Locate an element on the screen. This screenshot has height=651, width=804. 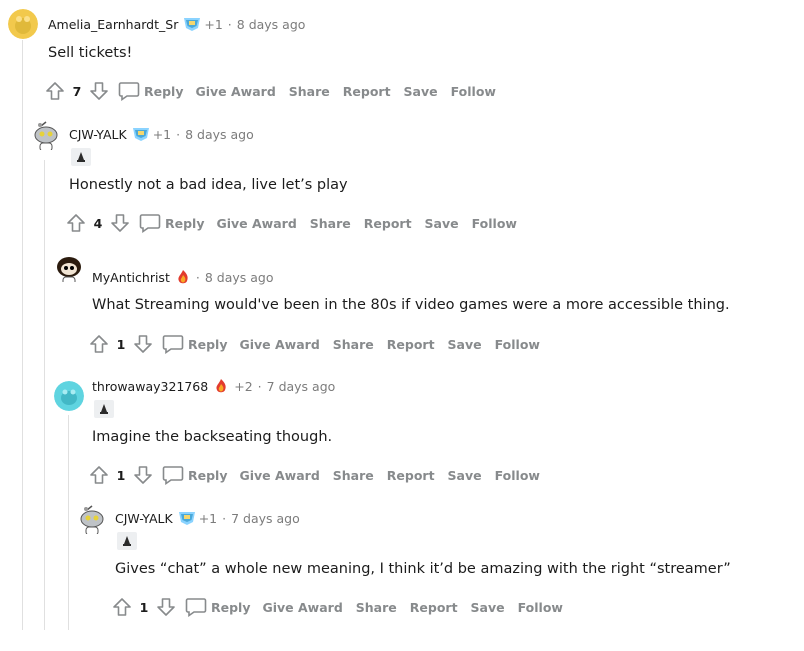
username: MyAntichrist is located at coordinates (131, 277).